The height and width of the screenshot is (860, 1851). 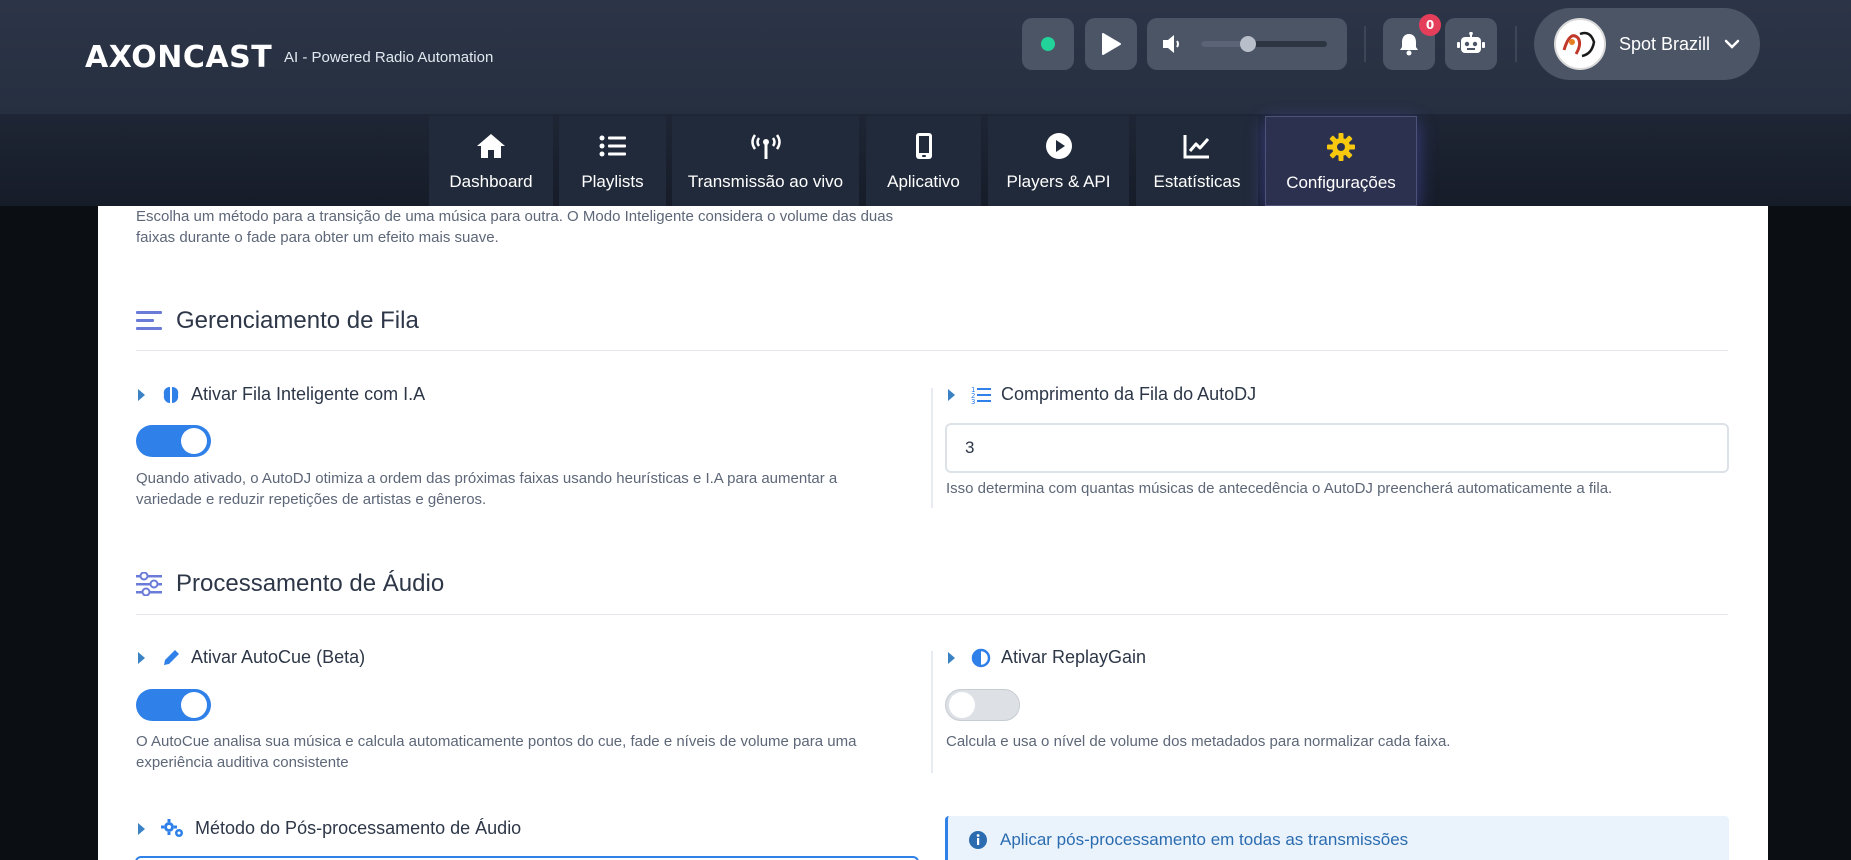 I want to click on brain-icon, so click(x=171, y=394).